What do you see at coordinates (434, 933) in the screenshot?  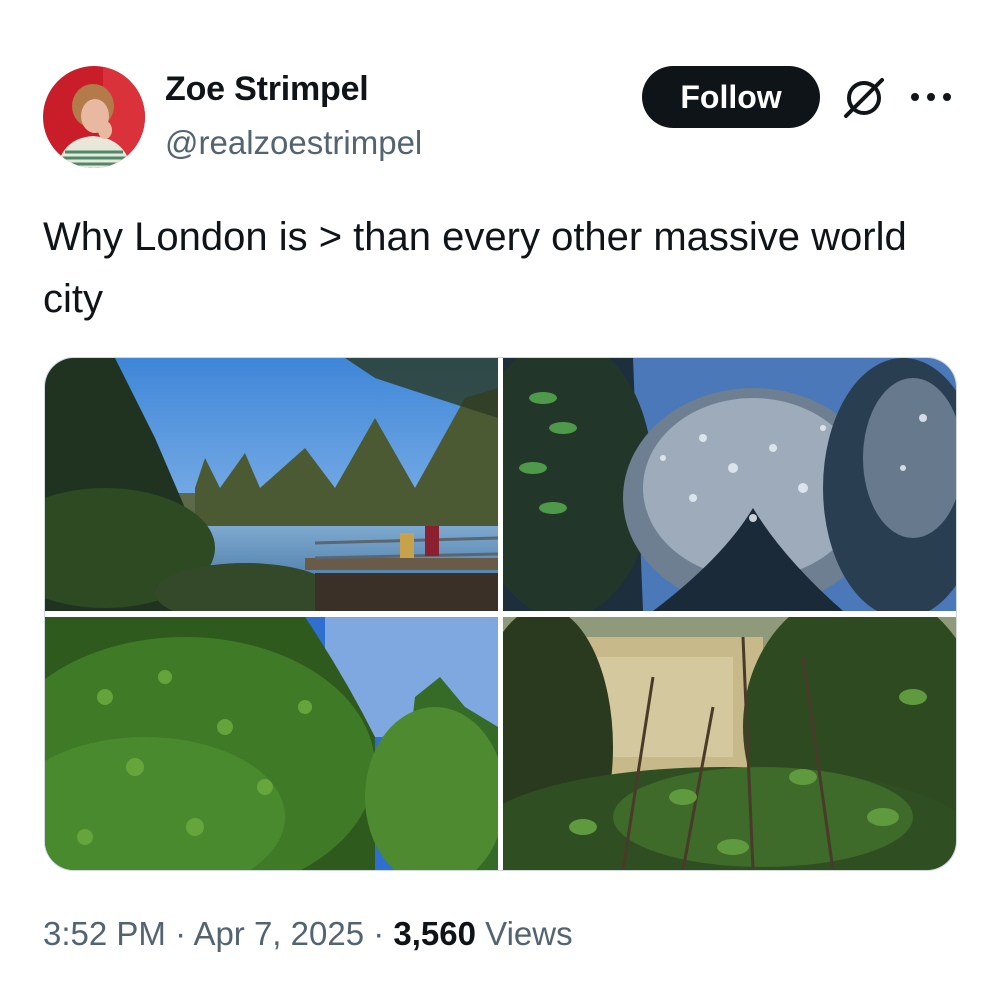 I see `views-count: 3,560` at bounding box center [434, 933].